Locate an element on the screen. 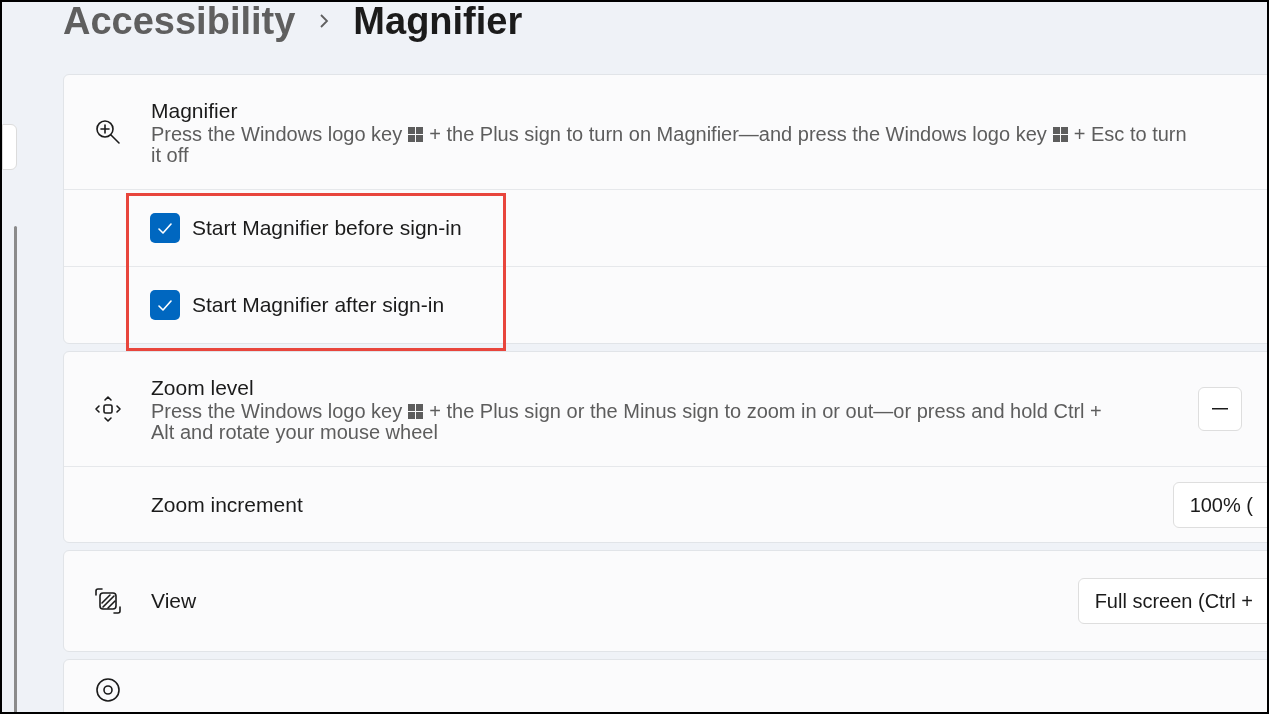 The height and width of the screenshot is (714, 1269). setting-description: it off is located at coordinates (170, 155).